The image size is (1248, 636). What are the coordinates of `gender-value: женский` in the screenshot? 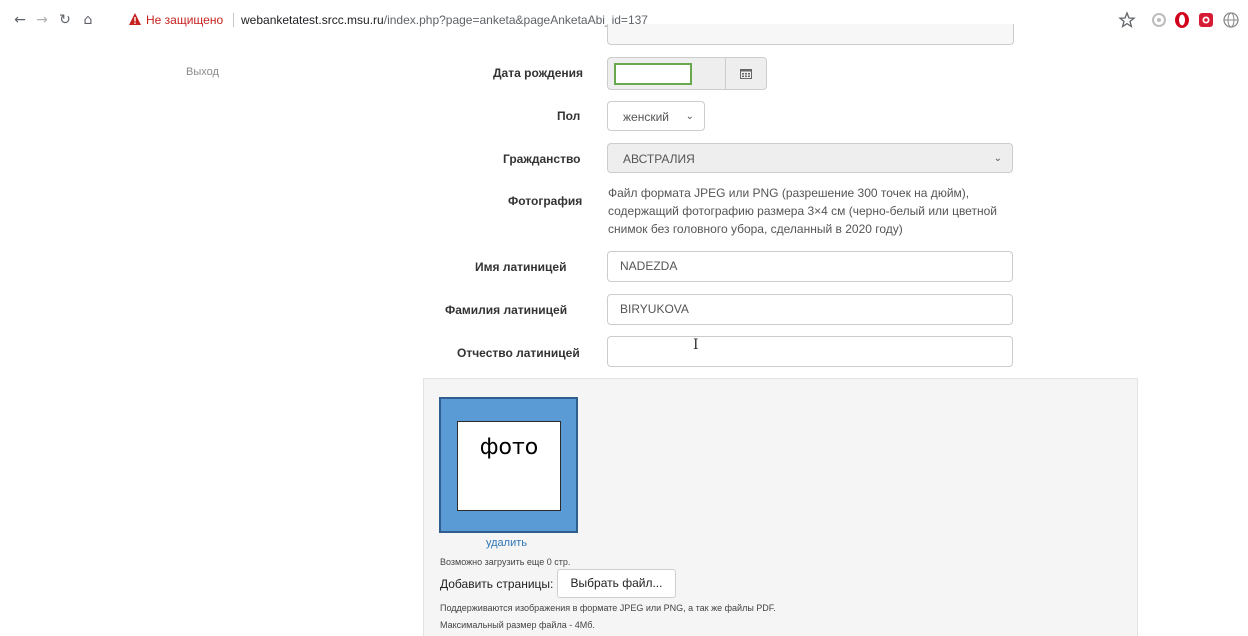 It's located at (646, 117).